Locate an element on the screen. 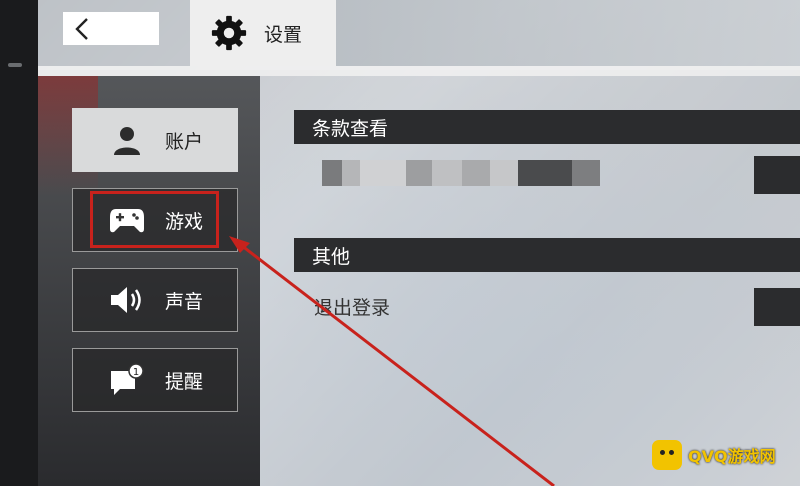  sidebar-item-label: 声音 is located at coordinates (184, 301).